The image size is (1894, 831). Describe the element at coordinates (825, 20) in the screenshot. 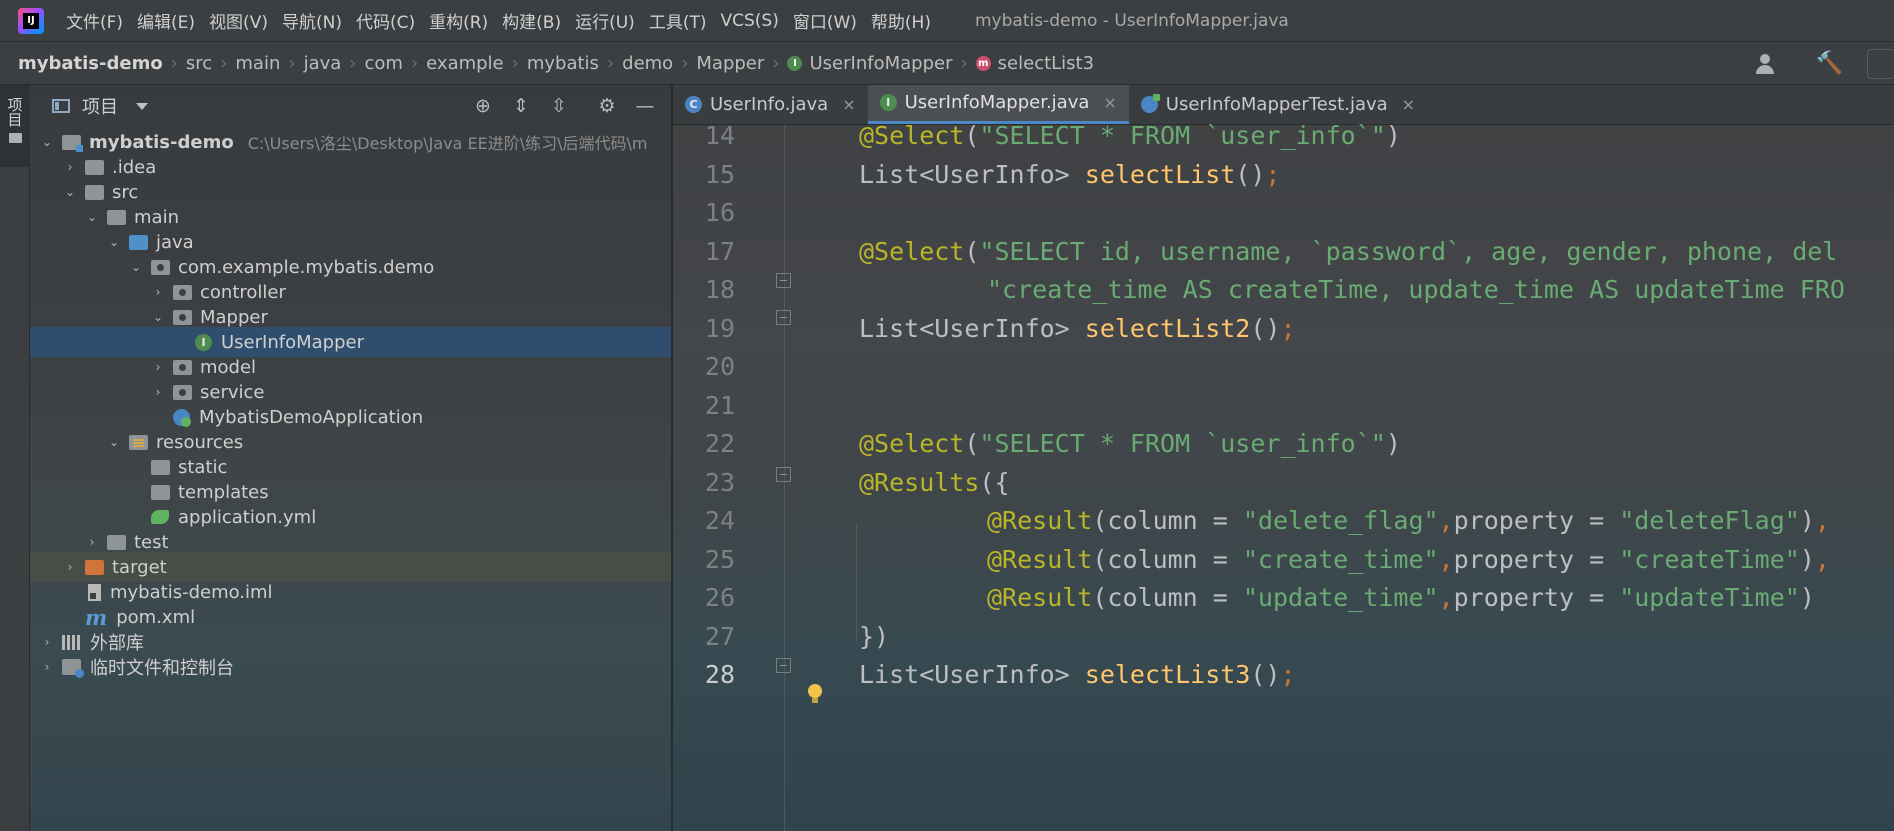

I see `menu-window: 窗口(W)` at that location.